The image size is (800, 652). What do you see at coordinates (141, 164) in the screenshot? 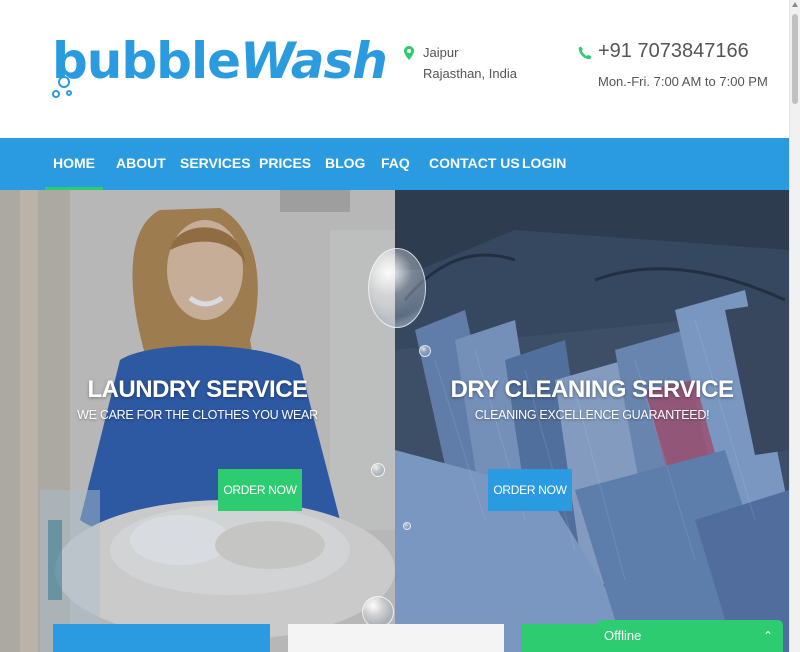
I see `nav-item-about: ABOUT` at bounding box center [141, 164].